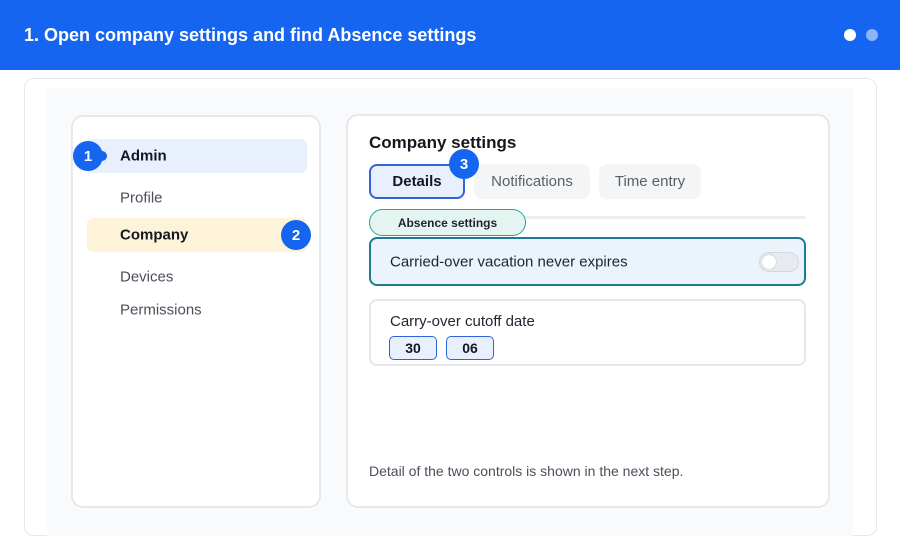  Describe the element at coordinates (197, 235) in the screenshot. I see `sidebar-item-company: Company` at that location.